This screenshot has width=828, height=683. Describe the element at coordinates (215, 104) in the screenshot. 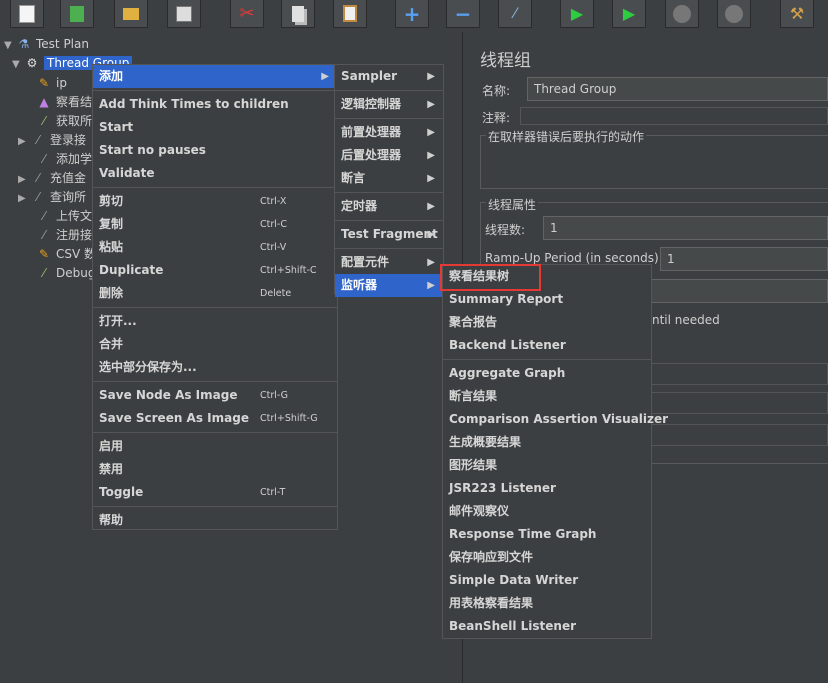

I see `menu-item-add-think-times: Add Think Times to children` at that location.